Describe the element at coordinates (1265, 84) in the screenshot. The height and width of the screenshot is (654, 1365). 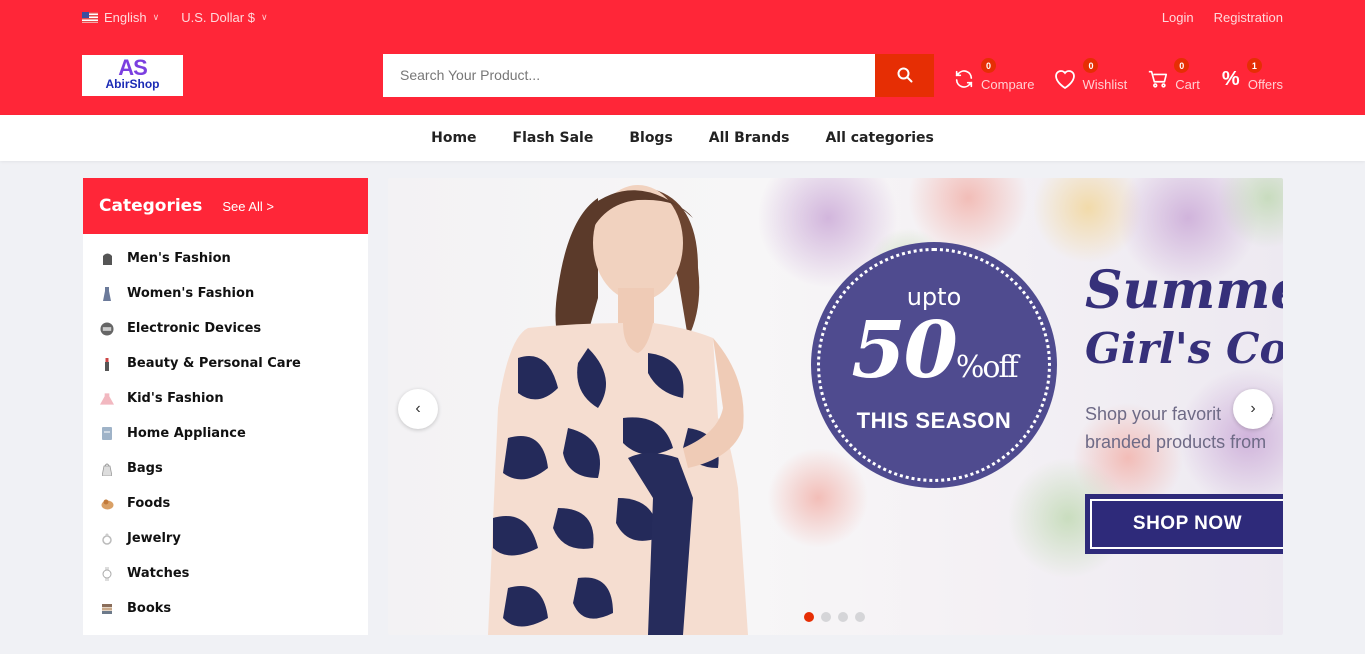
I see `offers-label: Offers` at that location.